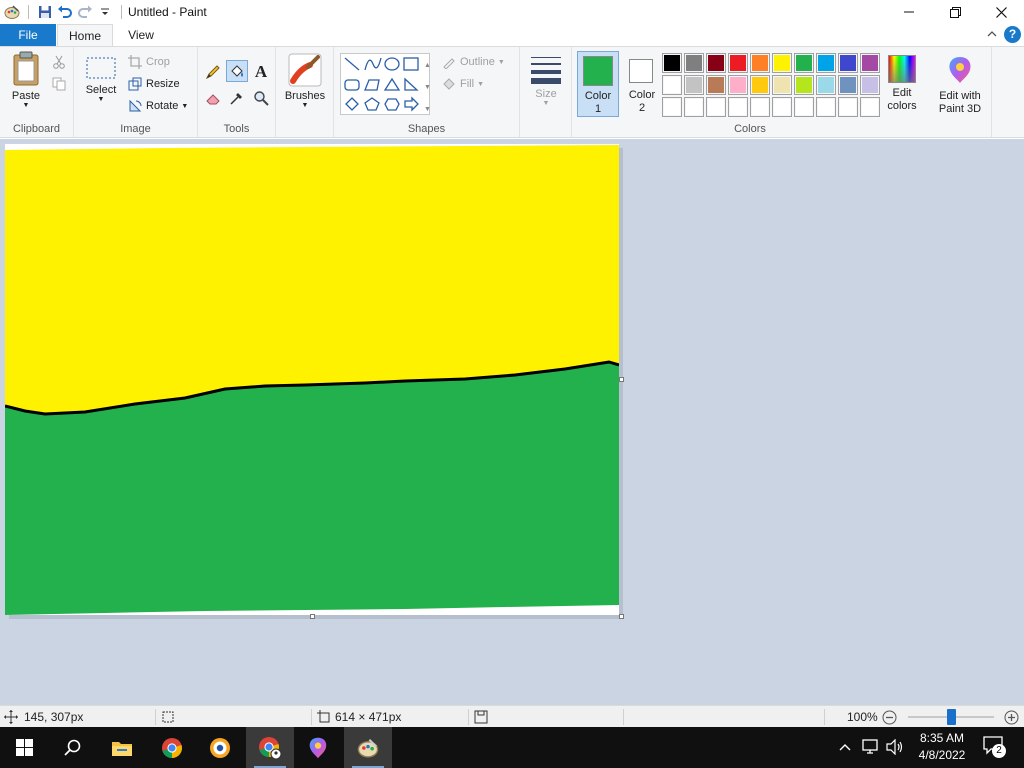 The height and width of the screenshot is (768, 1024). What do you see at coordinates (942, 738) in the screenshot?
I see `clock-time: 8:35 AM` at bounding box center [942, 738].